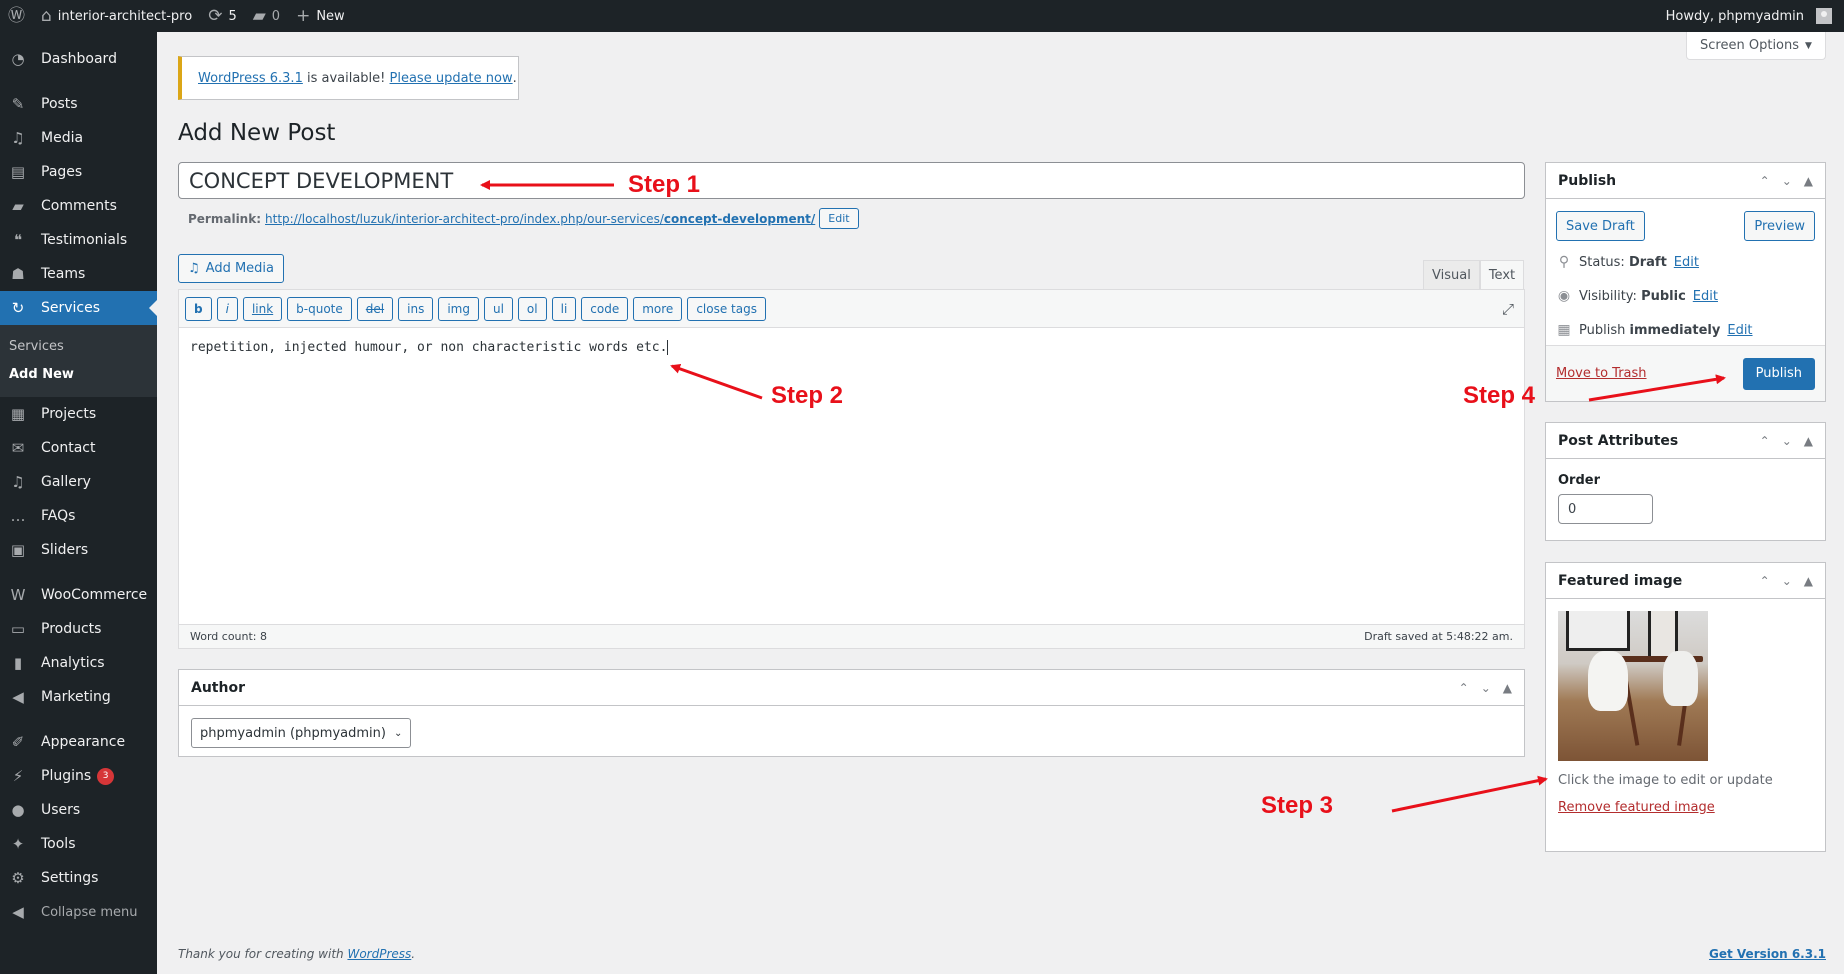 This screenshot has width=1844, height=974. Describe the element at coordinates (250, 78) in the screenshot. I see `wordpress-version-link: WordPress 6.3.1` at that location.